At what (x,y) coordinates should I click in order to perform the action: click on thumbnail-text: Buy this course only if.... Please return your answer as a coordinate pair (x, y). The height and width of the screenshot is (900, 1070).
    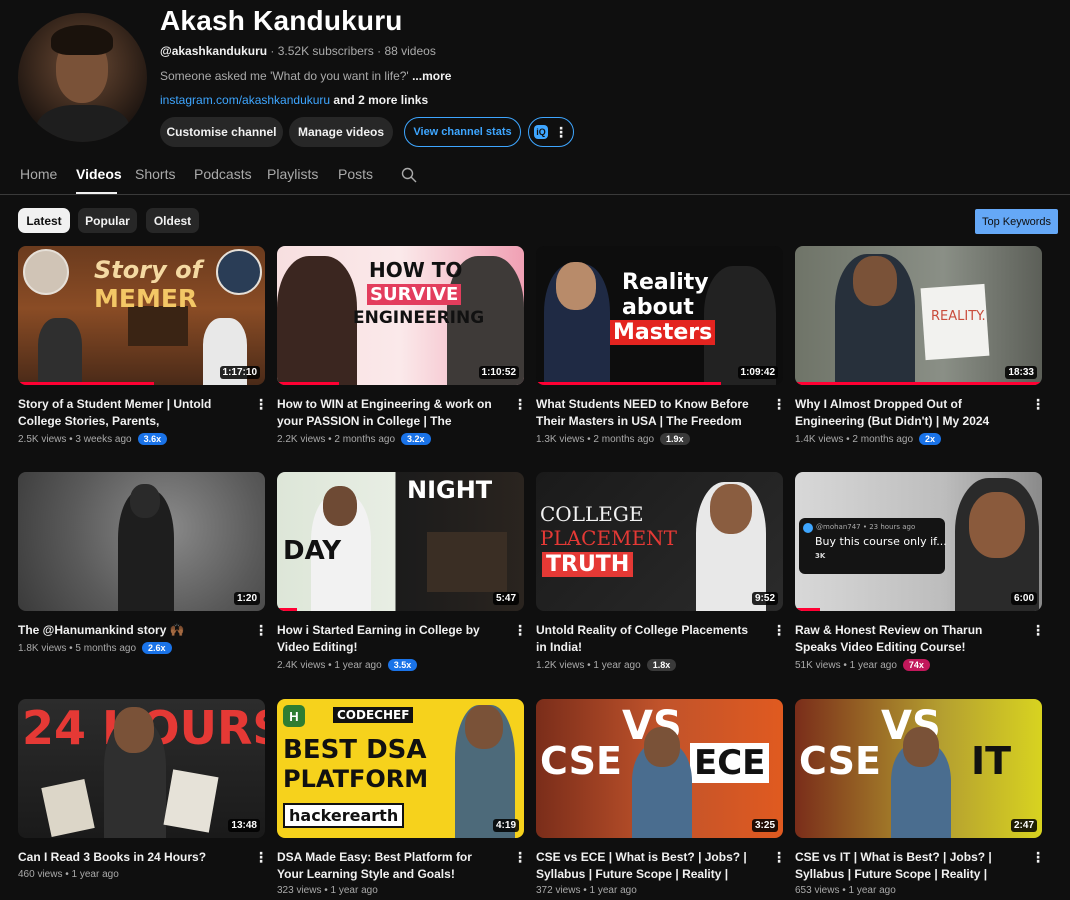
    Looking at the image, I should click on (881, 541).